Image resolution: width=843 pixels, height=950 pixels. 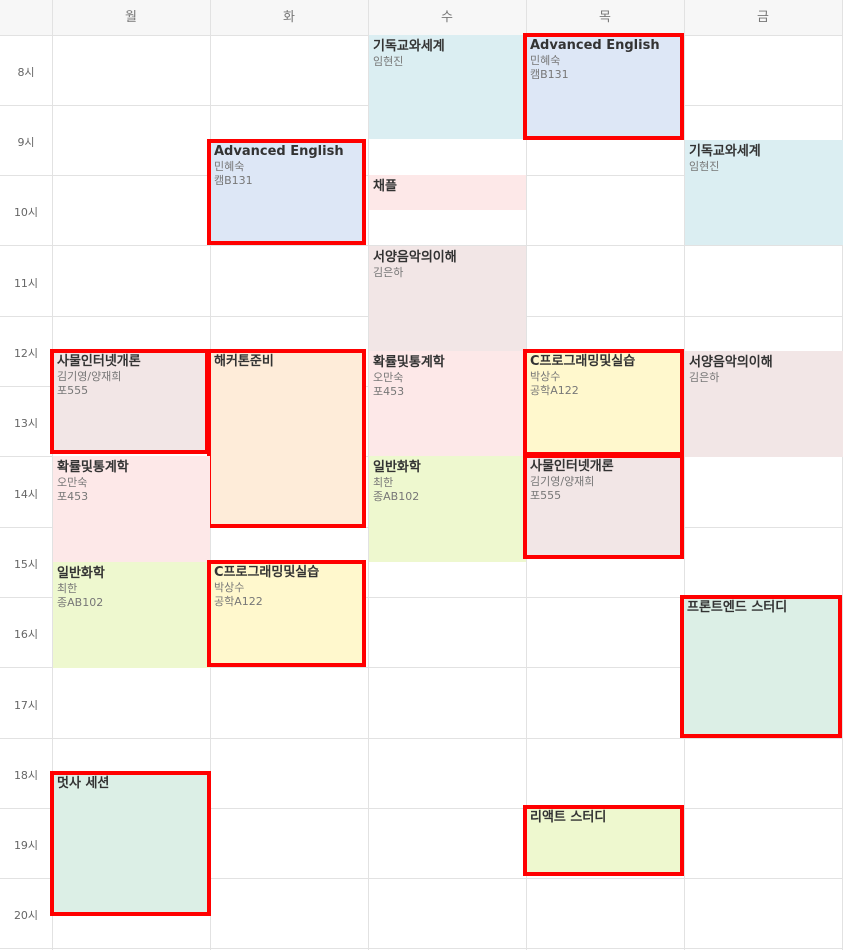 What do you see at coordinates (26, 775) in the screenshot?
I see `hour-label: 18시` at bounding box center [26, 775].